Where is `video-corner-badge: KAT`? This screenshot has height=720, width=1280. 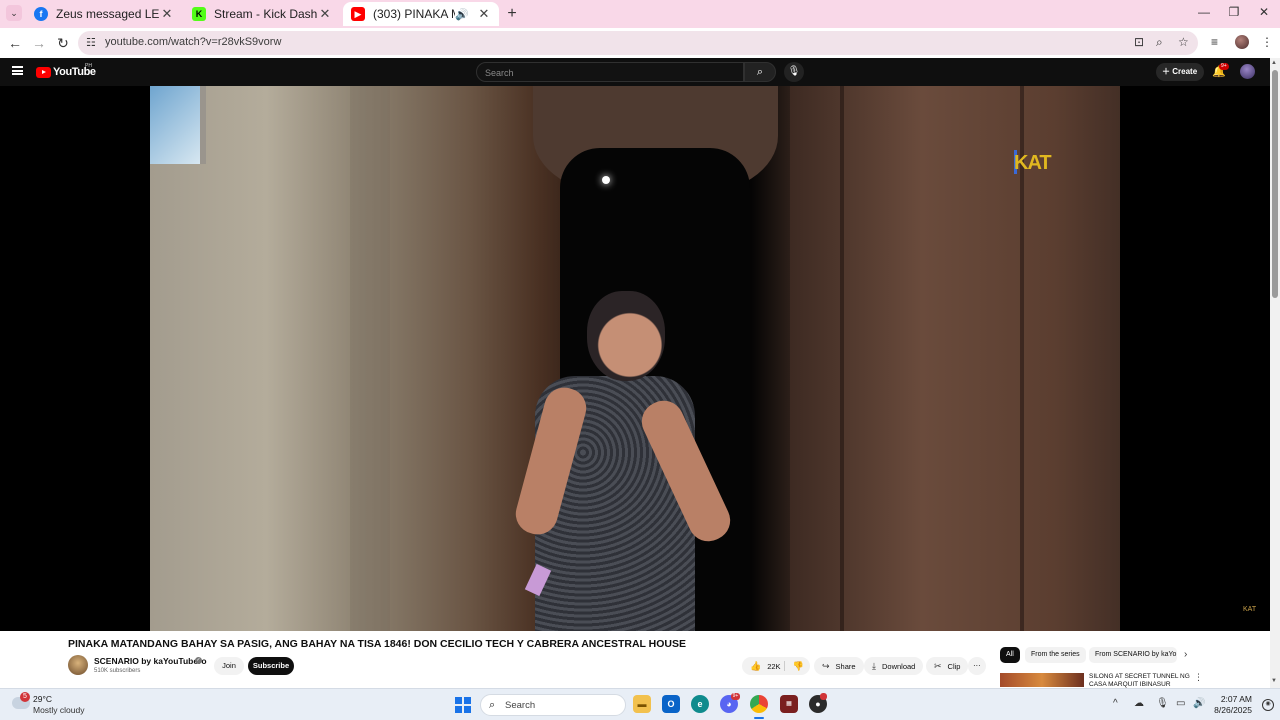
video-corner-badge: KAT is located at coordinates (1250, 609).